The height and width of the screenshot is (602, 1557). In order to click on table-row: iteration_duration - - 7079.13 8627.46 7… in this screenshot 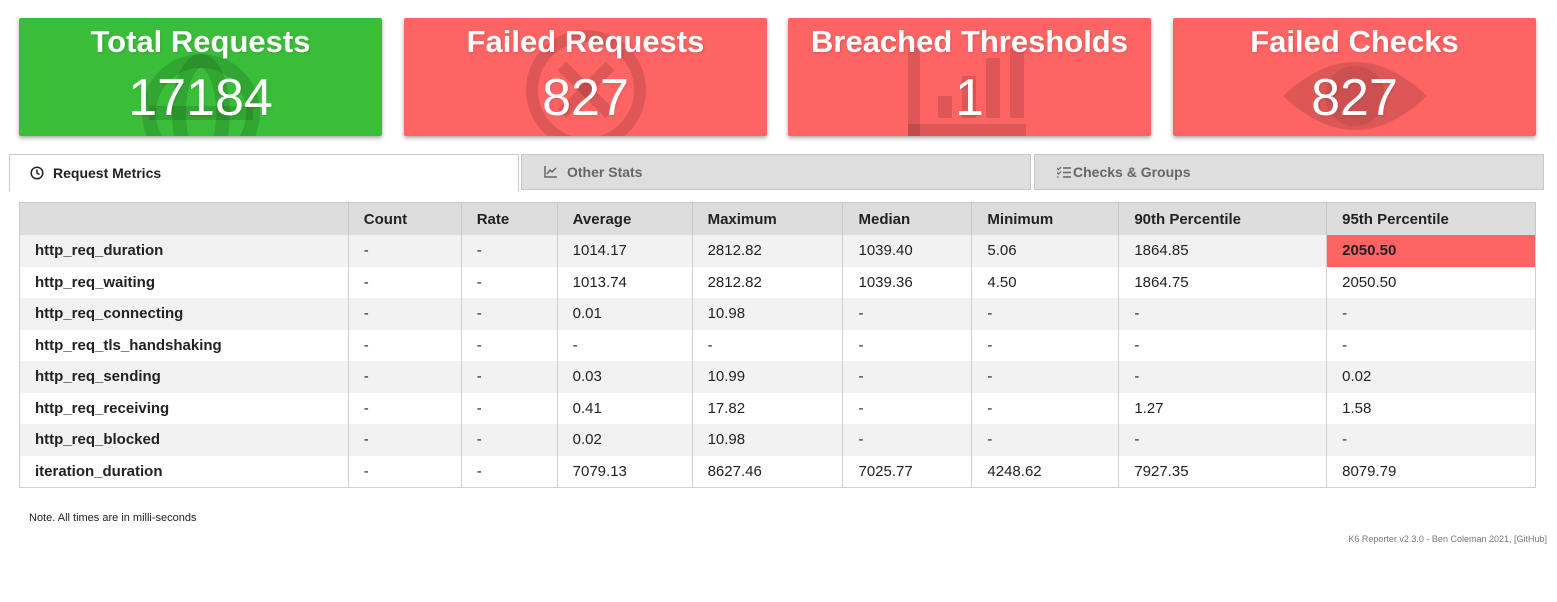, I will do `click(777, 471)`.